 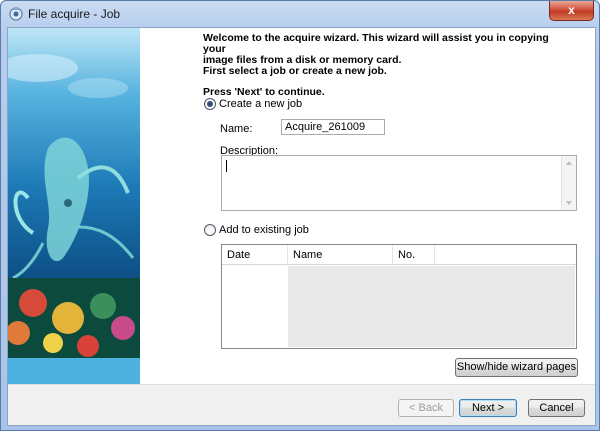 What do you see at coordinates (568, 183) in the screenshot?
I see `description-scrollbar` at bounding box center [568, 183].